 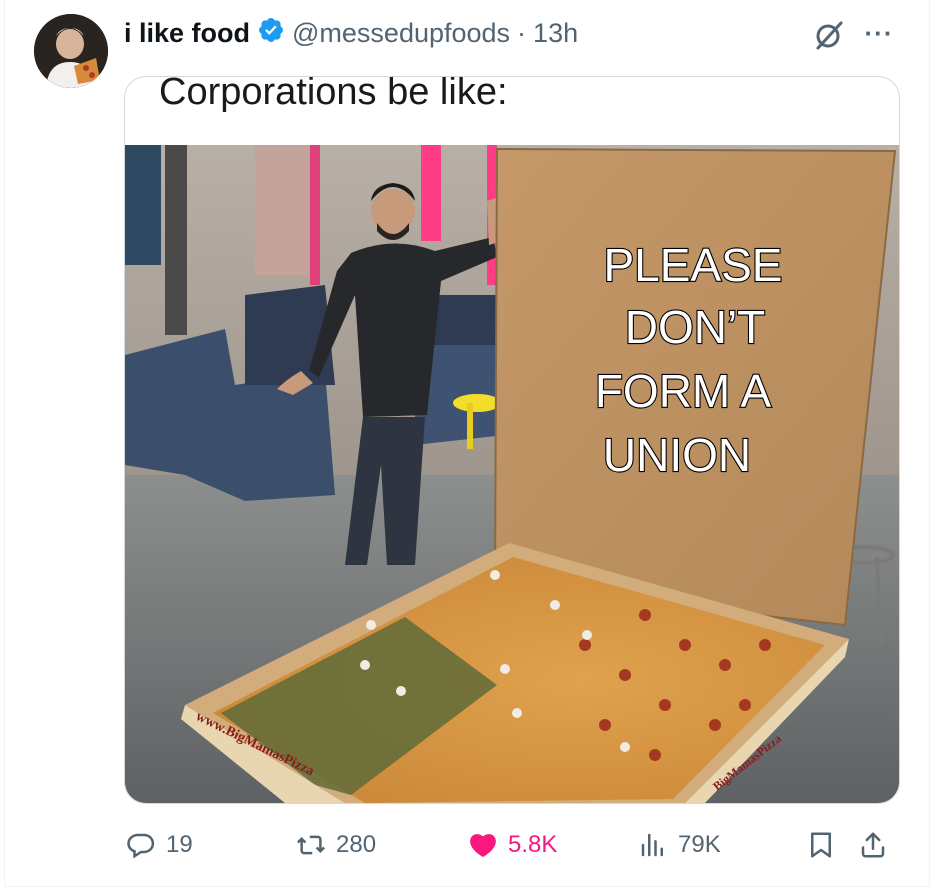 What do you see at coordinates (555, 33) in the screenshot?
I see `post-time: 13h` at bounding box center [555, 33].